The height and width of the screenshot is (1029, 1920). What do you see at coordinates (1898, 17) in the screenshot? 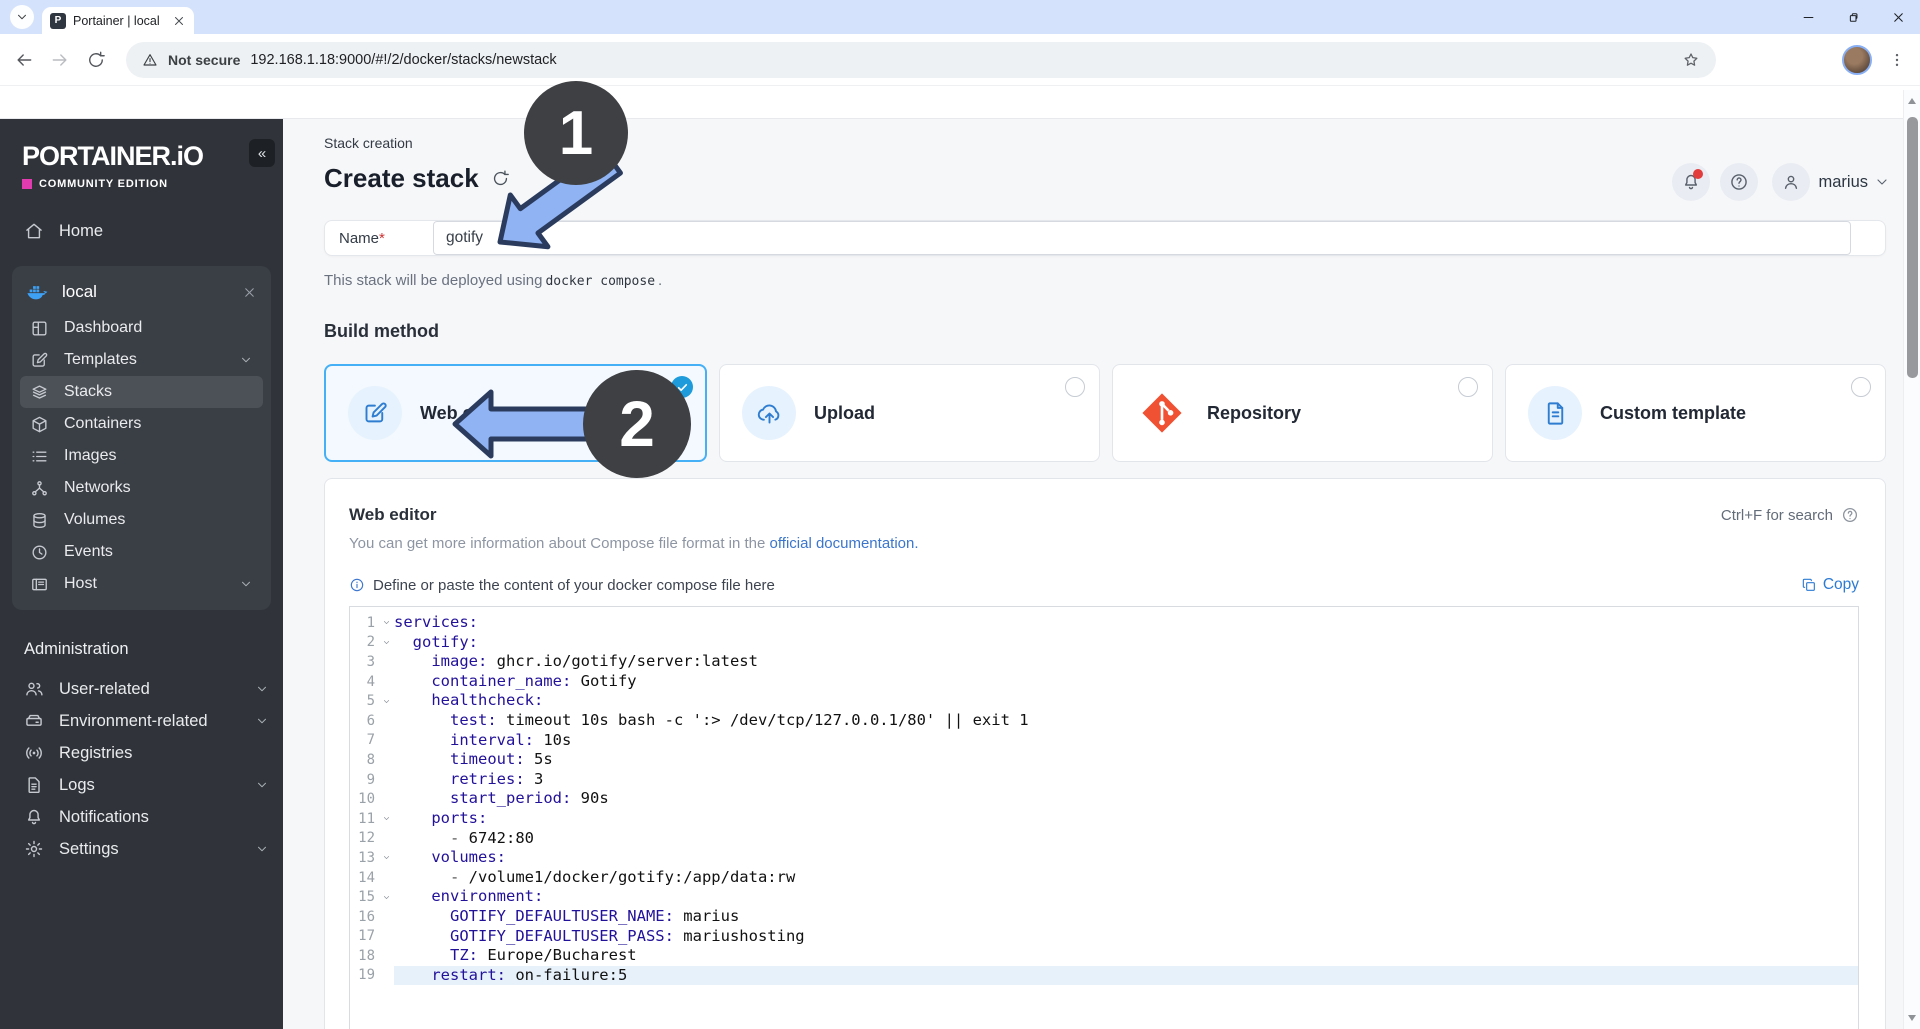
I see `window-close-icon` at bounding box center [1898, 17].